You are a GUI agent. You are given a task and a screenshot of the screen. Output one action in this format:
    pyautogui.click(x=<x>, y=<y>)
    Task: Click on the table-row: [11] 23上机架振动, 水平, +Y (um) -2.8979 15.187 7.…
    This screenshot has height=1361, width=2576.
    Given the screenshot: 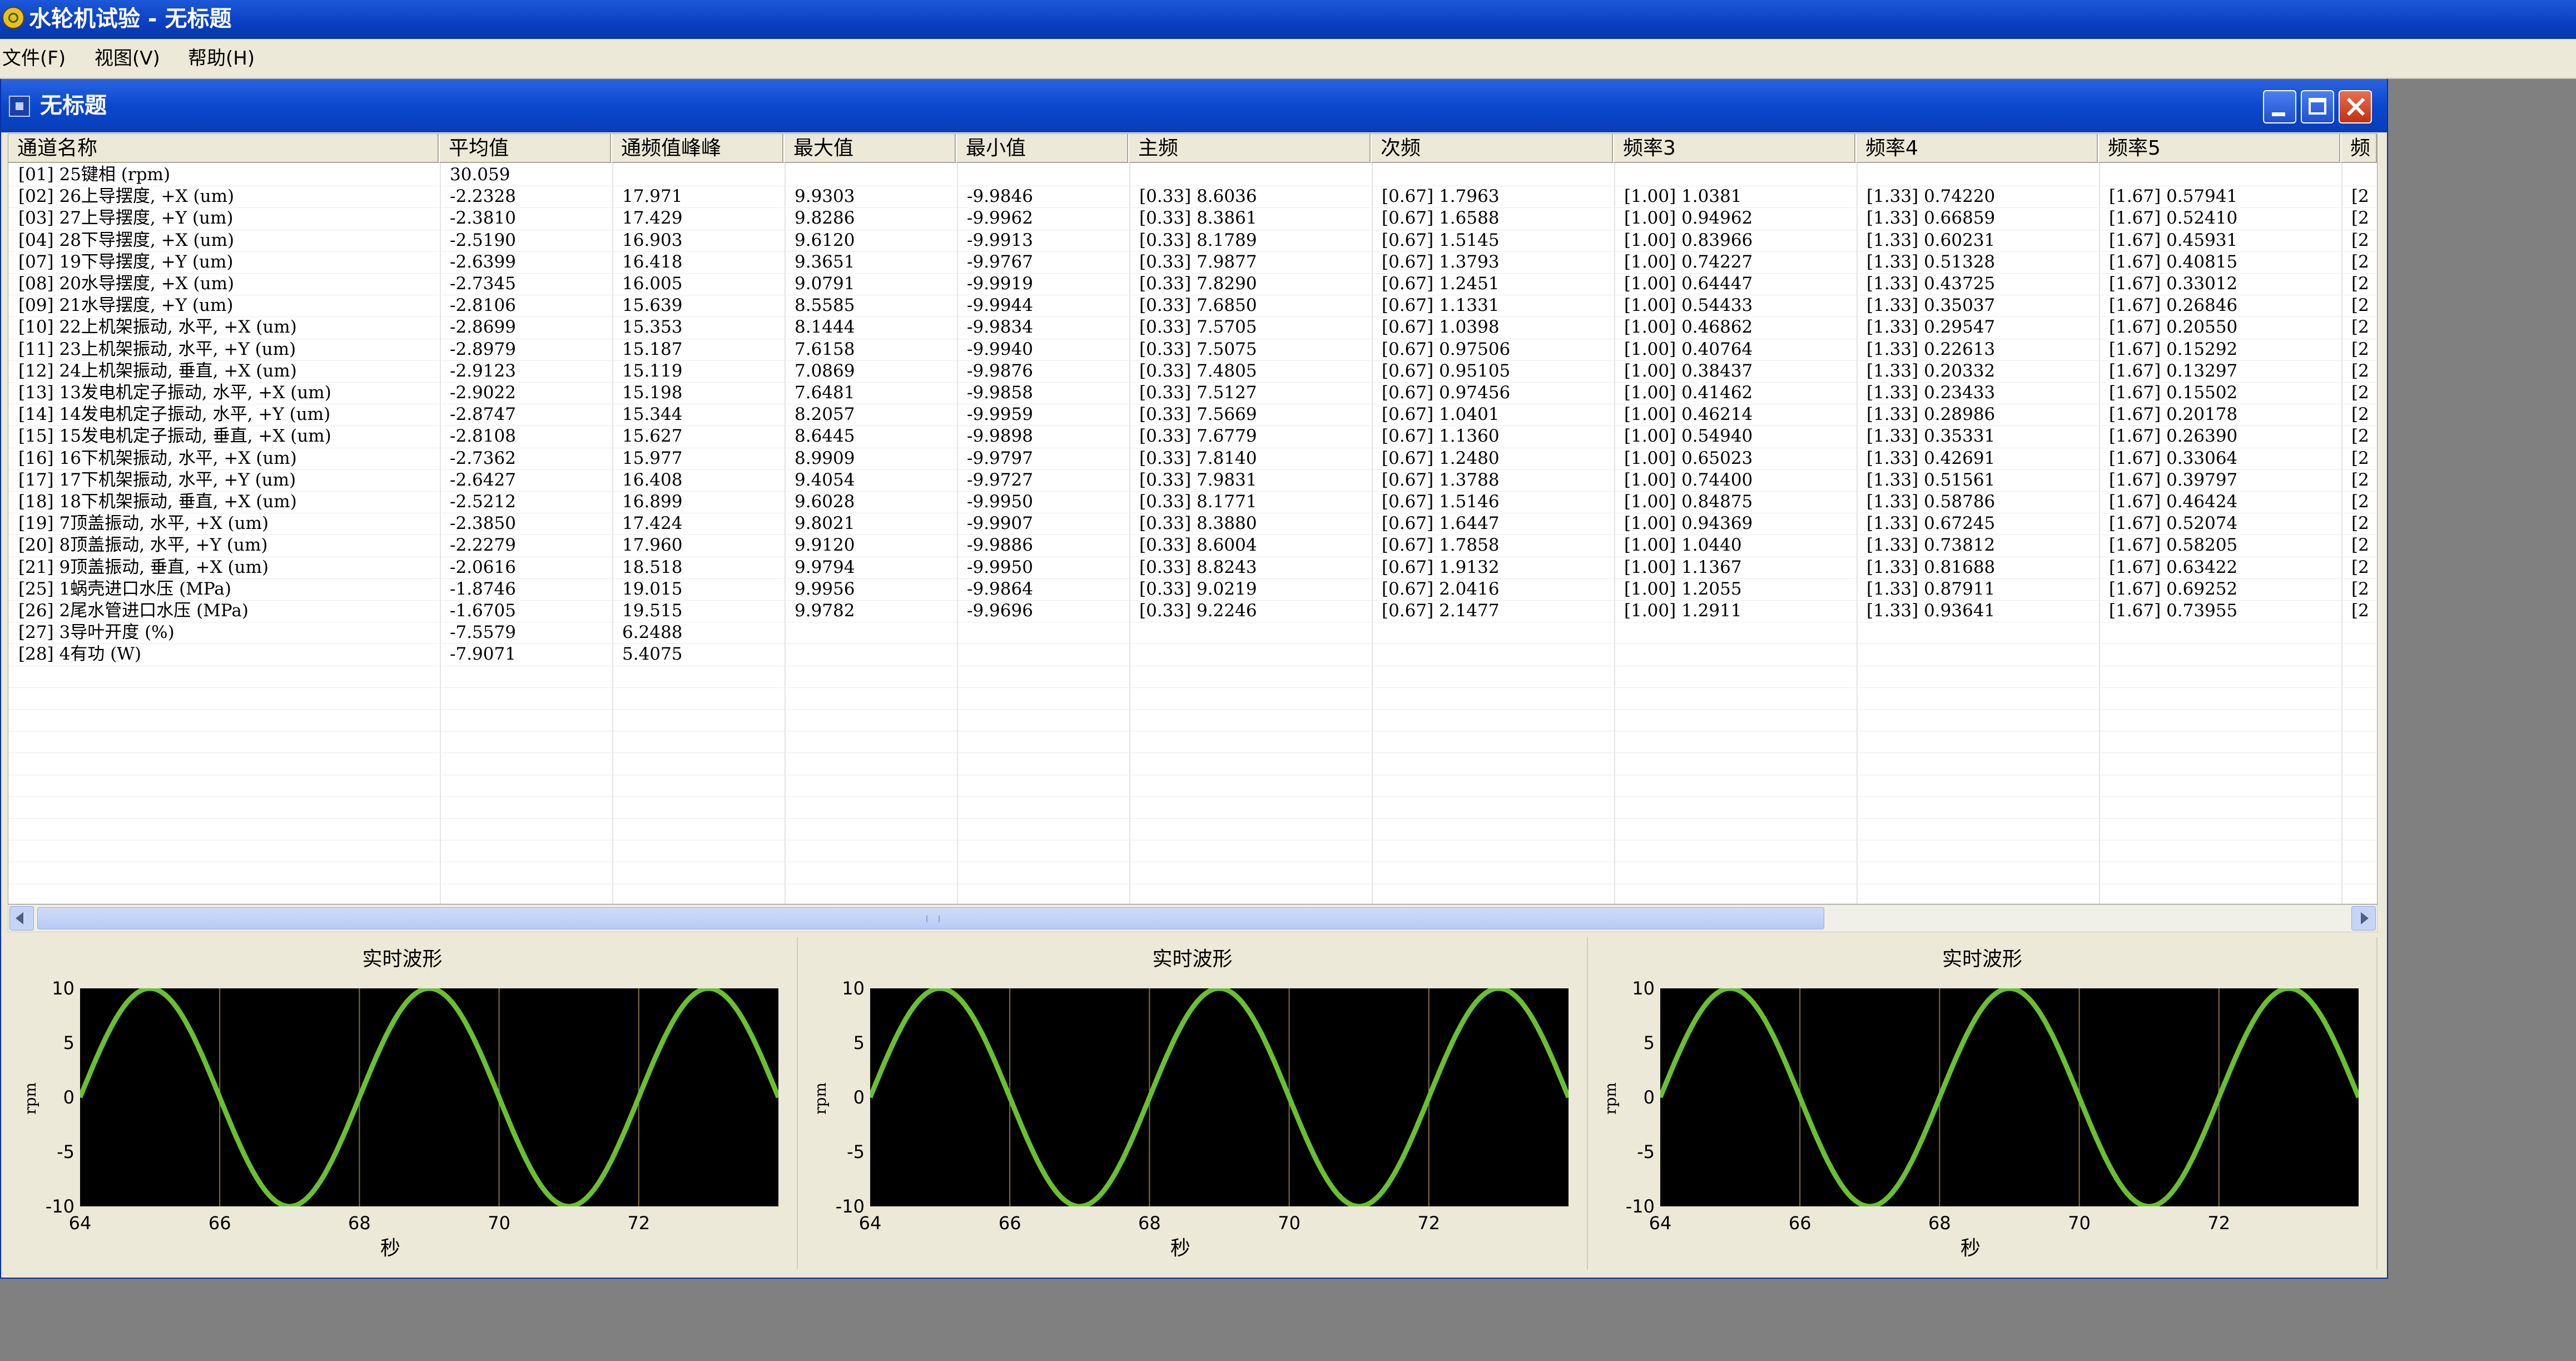 What is the action you would take?
    pyautogui.click(x=1192, y=350)
    